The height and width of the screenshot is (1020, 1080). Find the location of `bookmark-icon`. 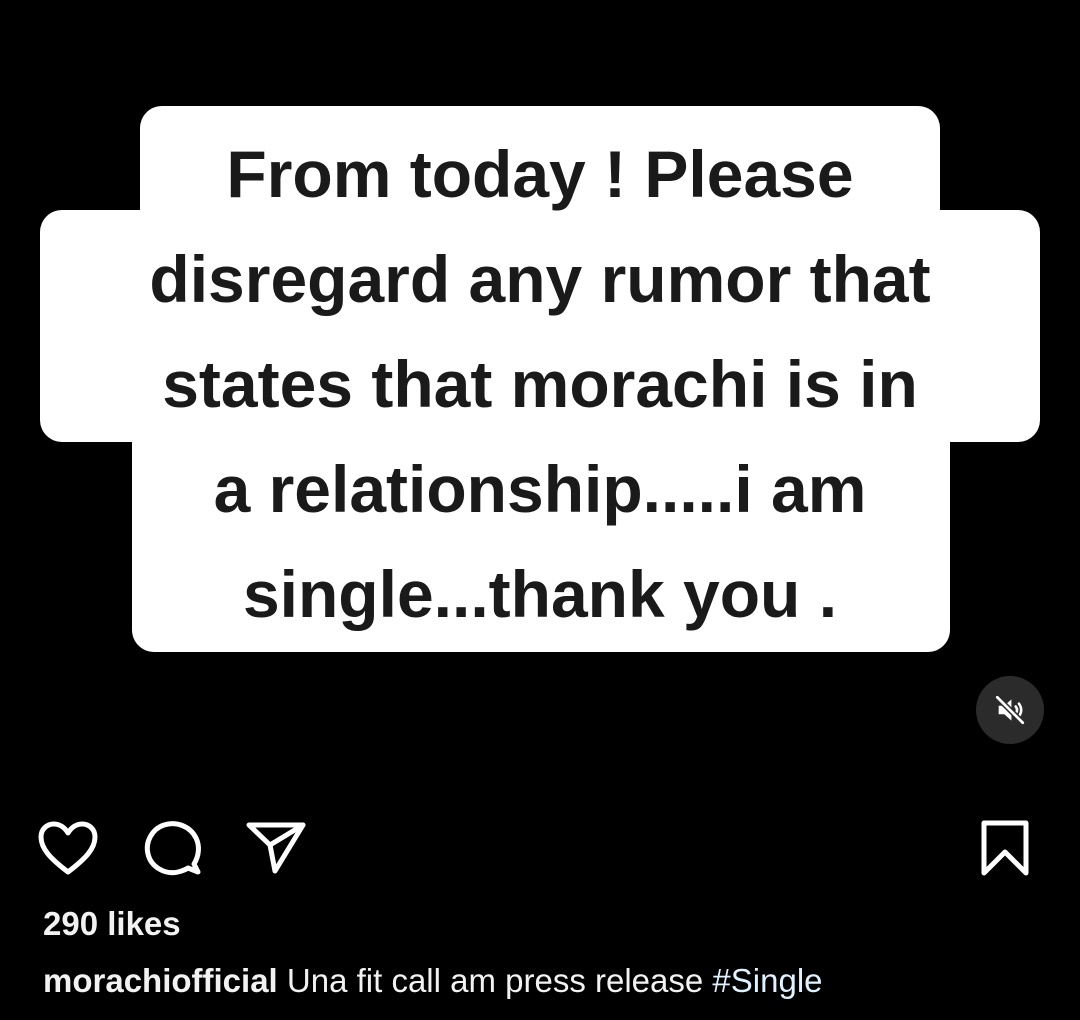

bookmark-icon is located at coordinates (1005, 848).